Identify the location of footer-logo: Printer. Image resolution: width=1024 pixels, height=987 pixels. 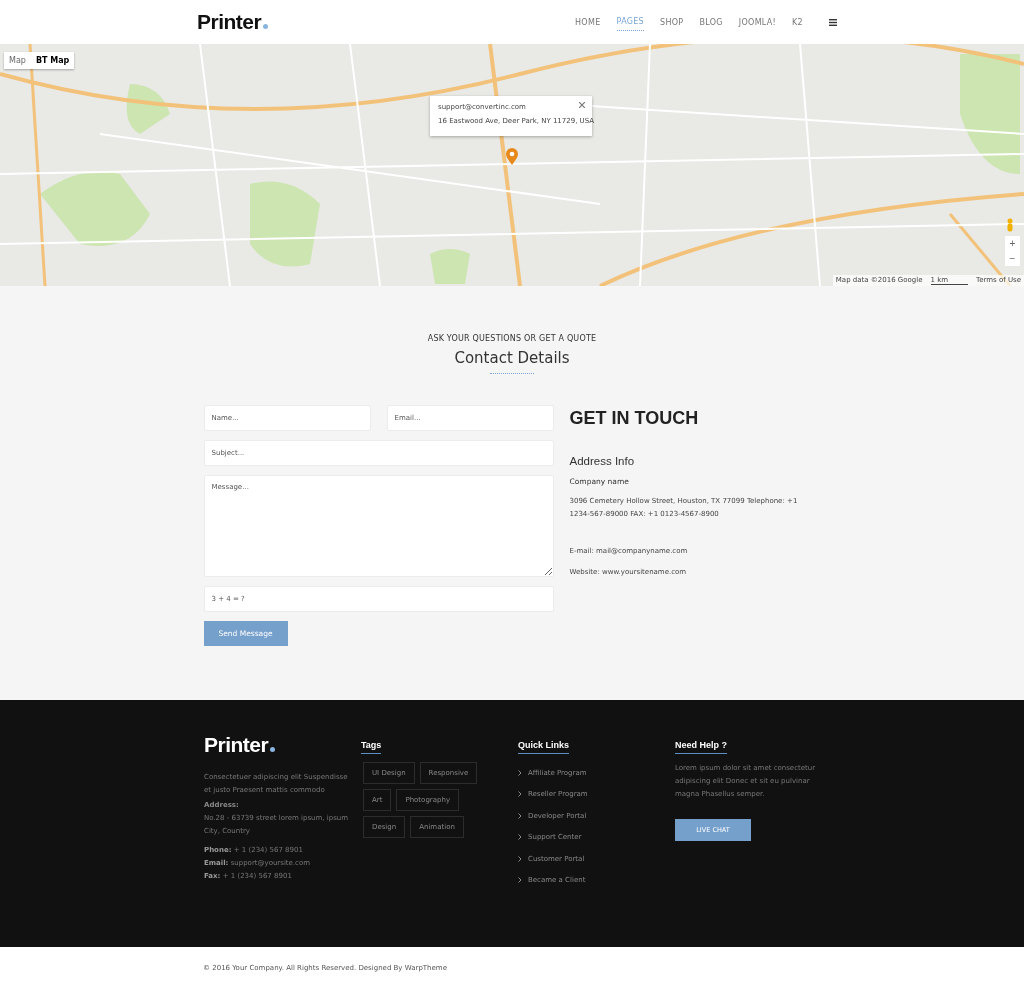
(282, 745).